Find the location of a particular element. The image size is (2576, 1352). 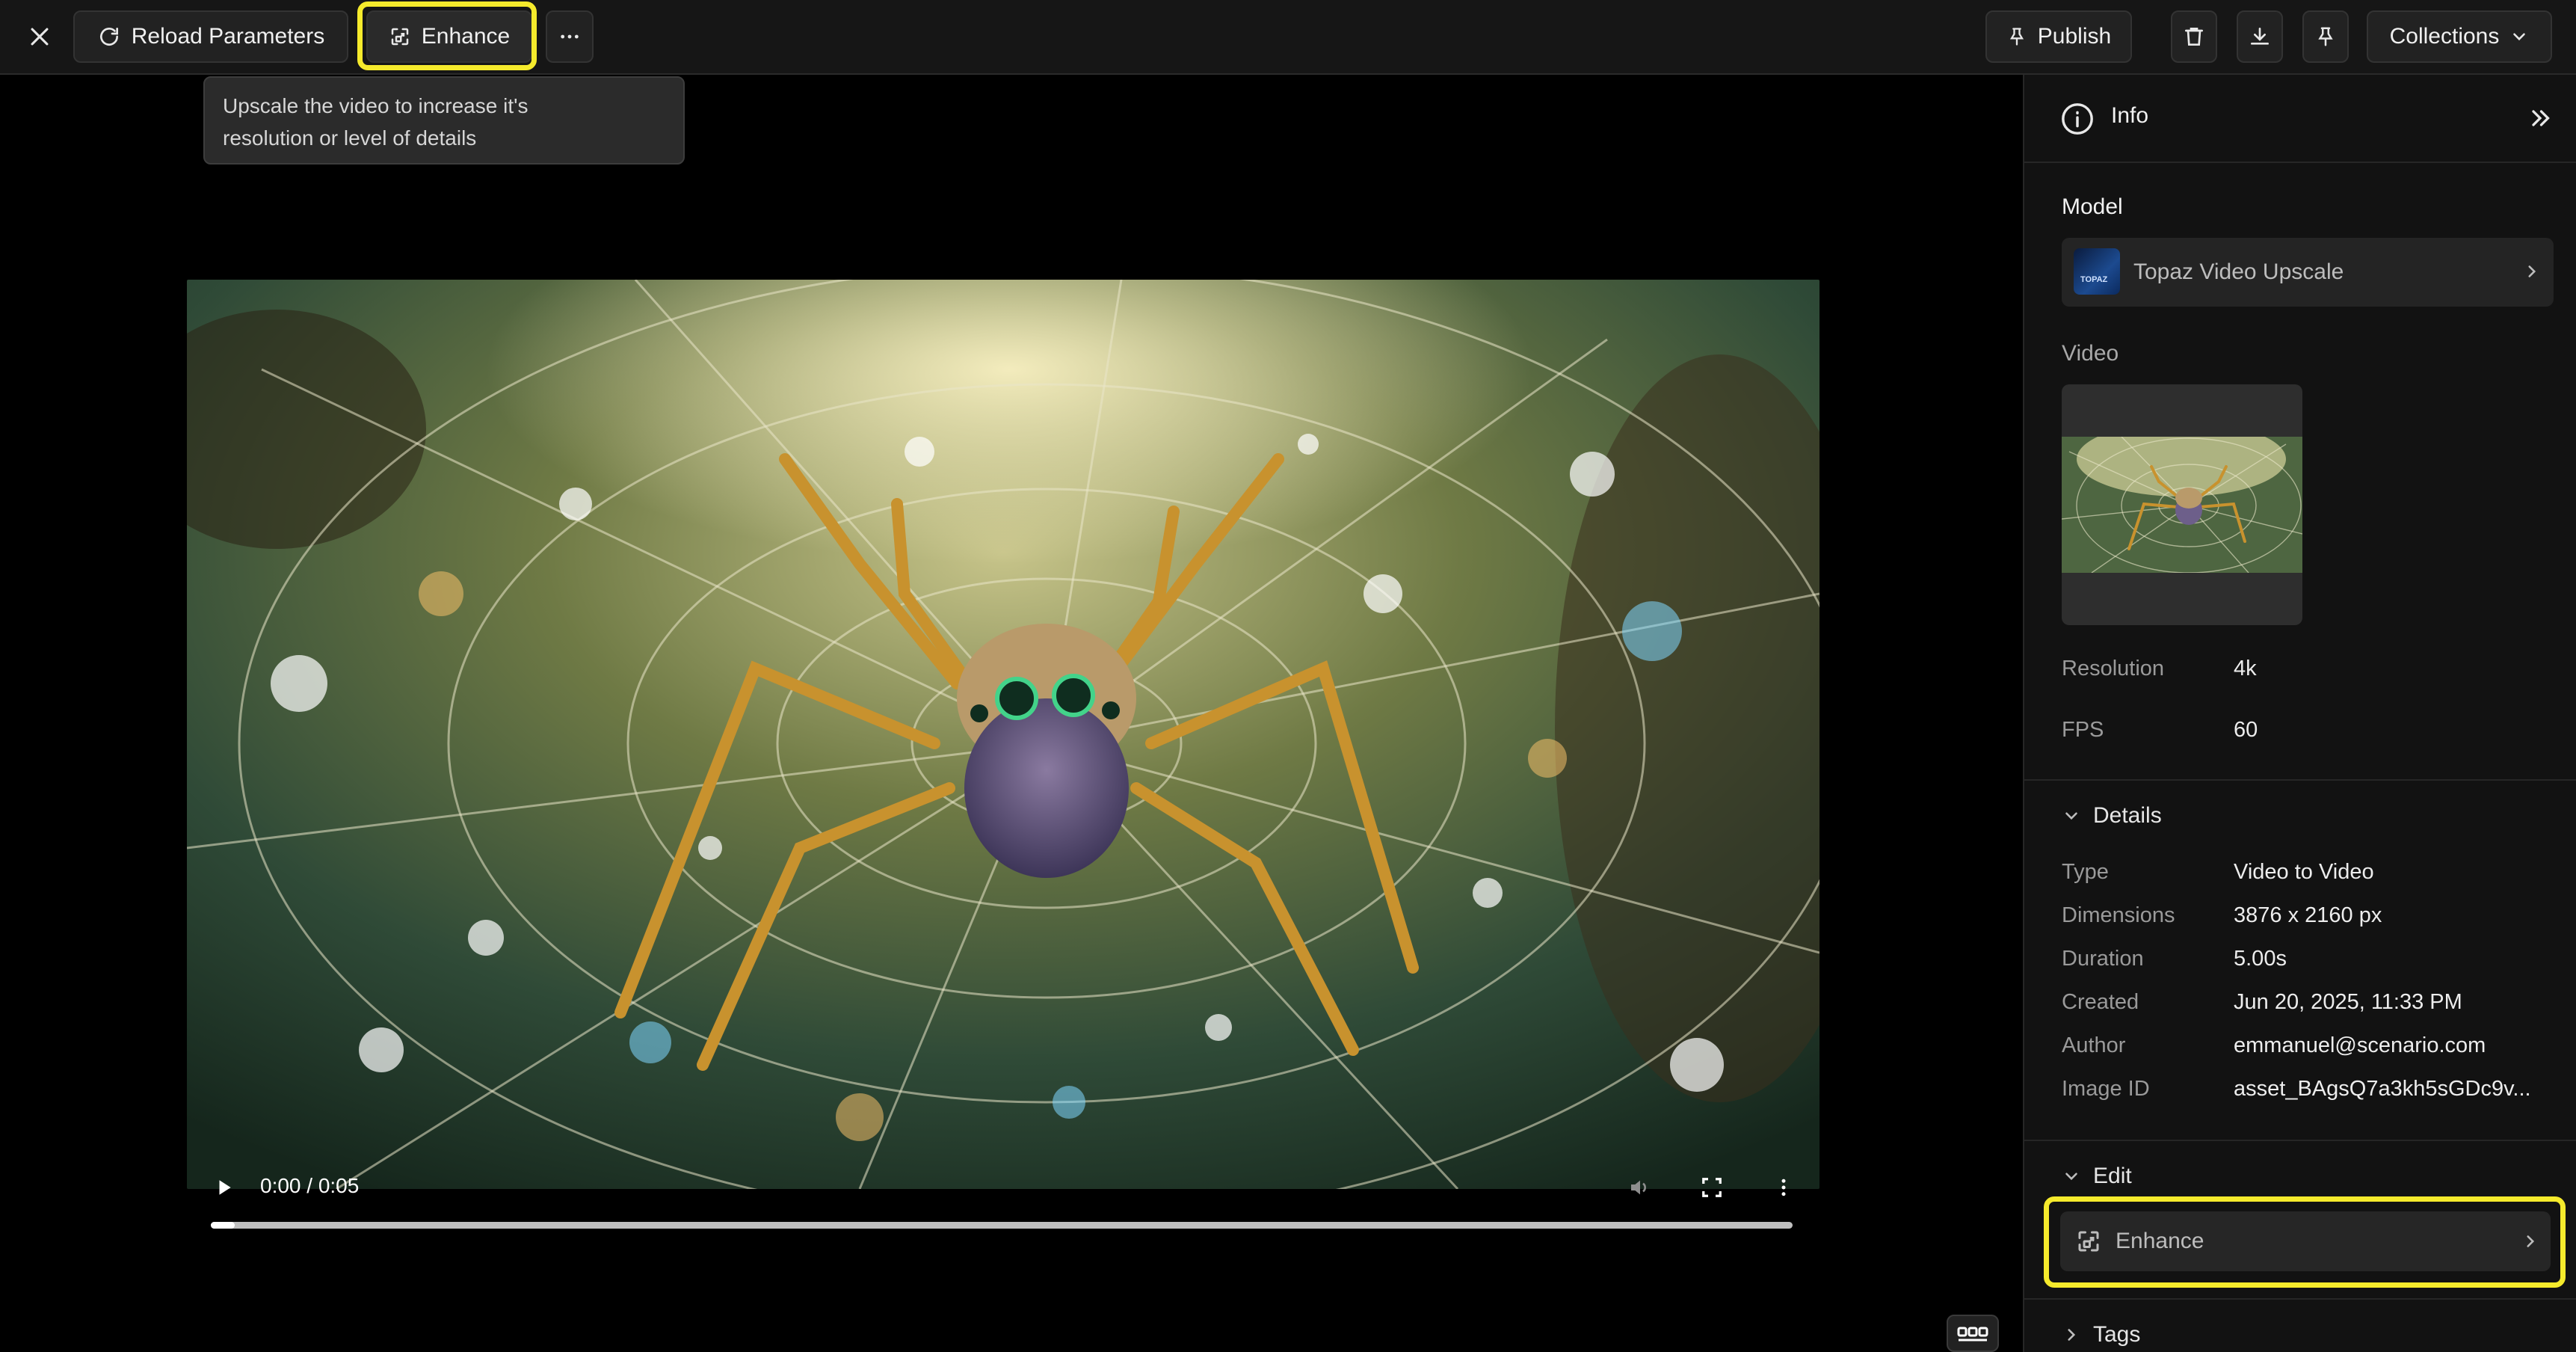

download-icon is located at coordinates (2260, 36).